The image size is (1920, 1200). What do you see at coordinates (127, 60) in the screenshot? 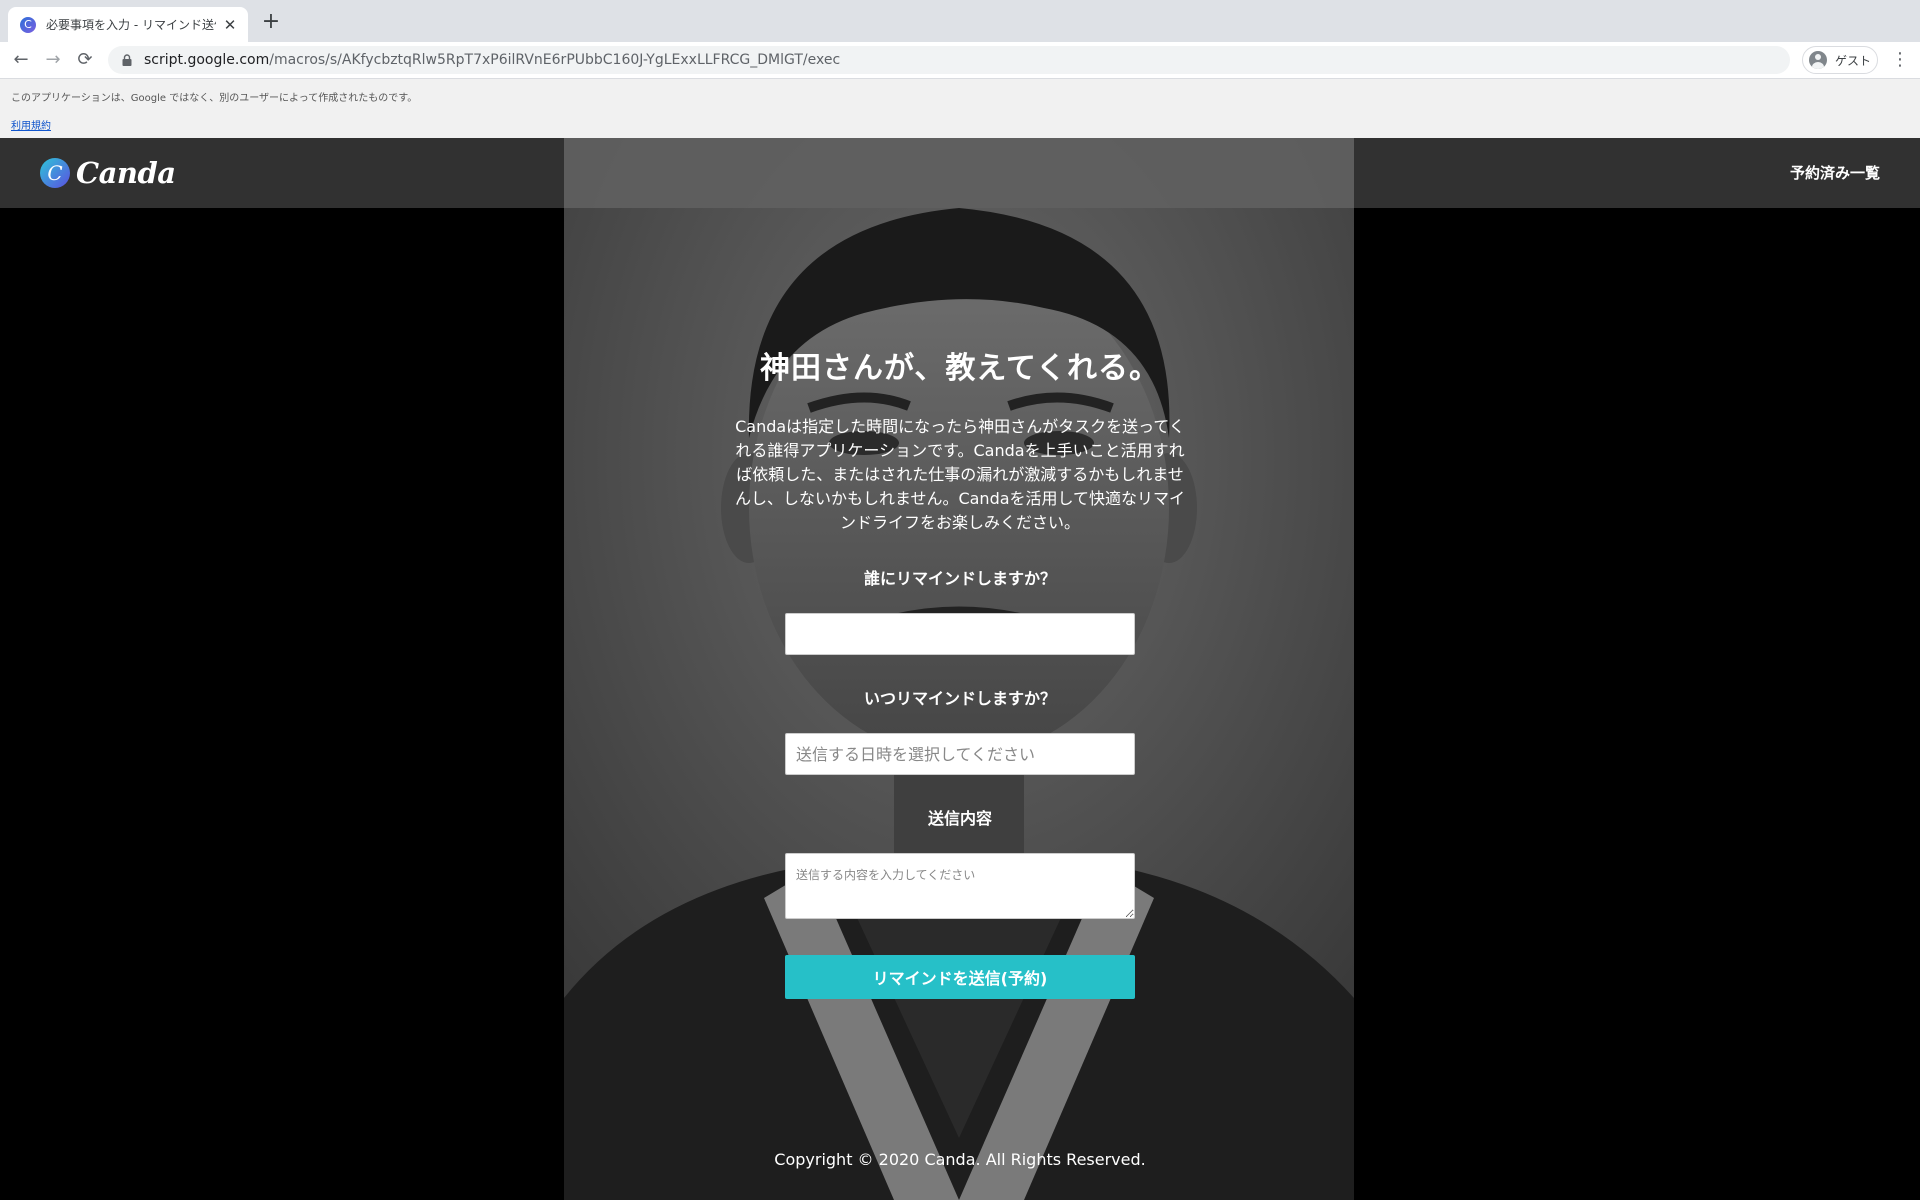
I see `lock-icon` at bounding box center [127, 60].